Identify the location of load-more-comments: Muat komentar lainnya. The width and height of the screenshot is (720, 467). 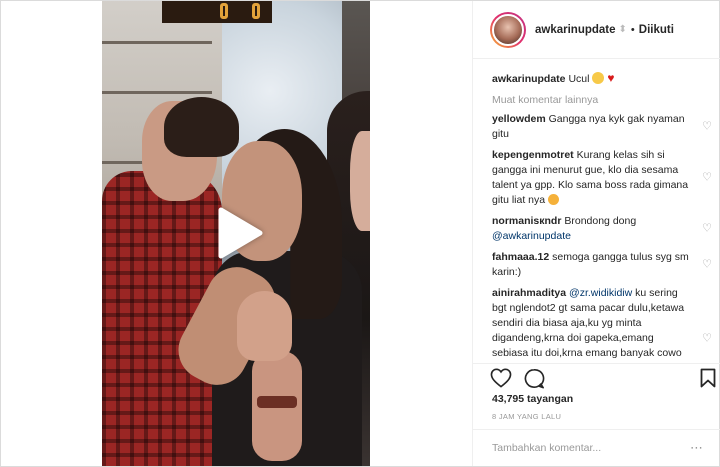
(604, 100).